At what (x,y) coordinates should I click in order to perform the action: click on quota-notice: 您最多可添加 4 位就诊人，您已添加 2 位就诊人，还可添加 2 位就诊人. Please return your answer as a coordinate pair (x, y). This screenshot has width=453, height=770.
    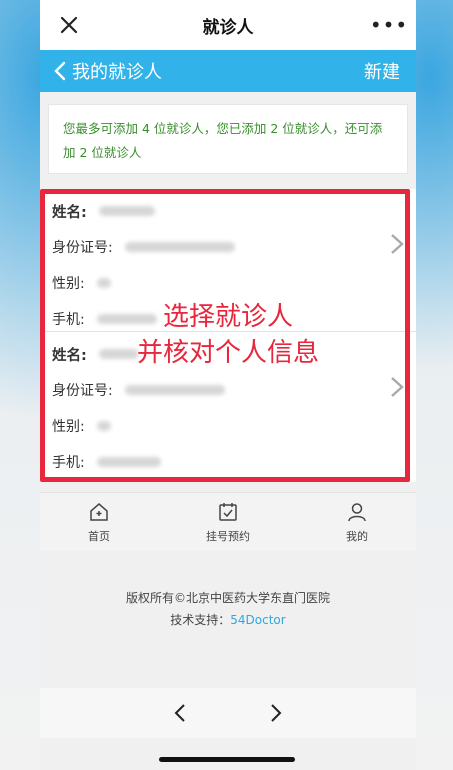
    Looking at the image, I should click on (228, 139).